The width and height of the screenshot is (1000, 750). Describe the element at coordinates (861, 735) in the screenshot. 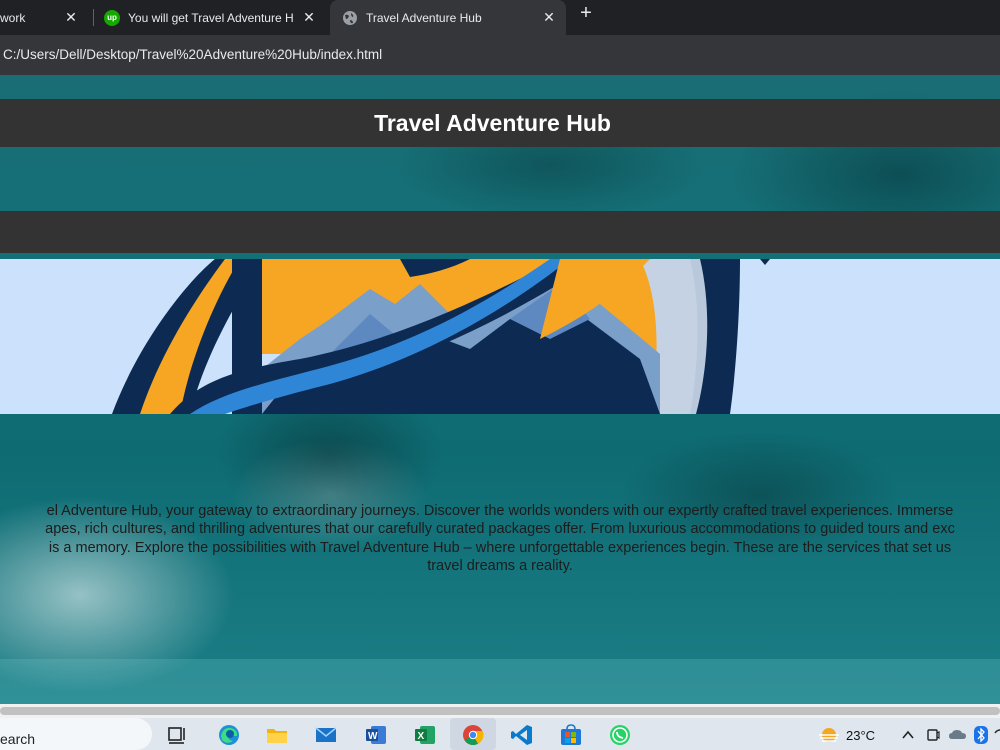

I see `weather-temperature: 23°C` at that location.